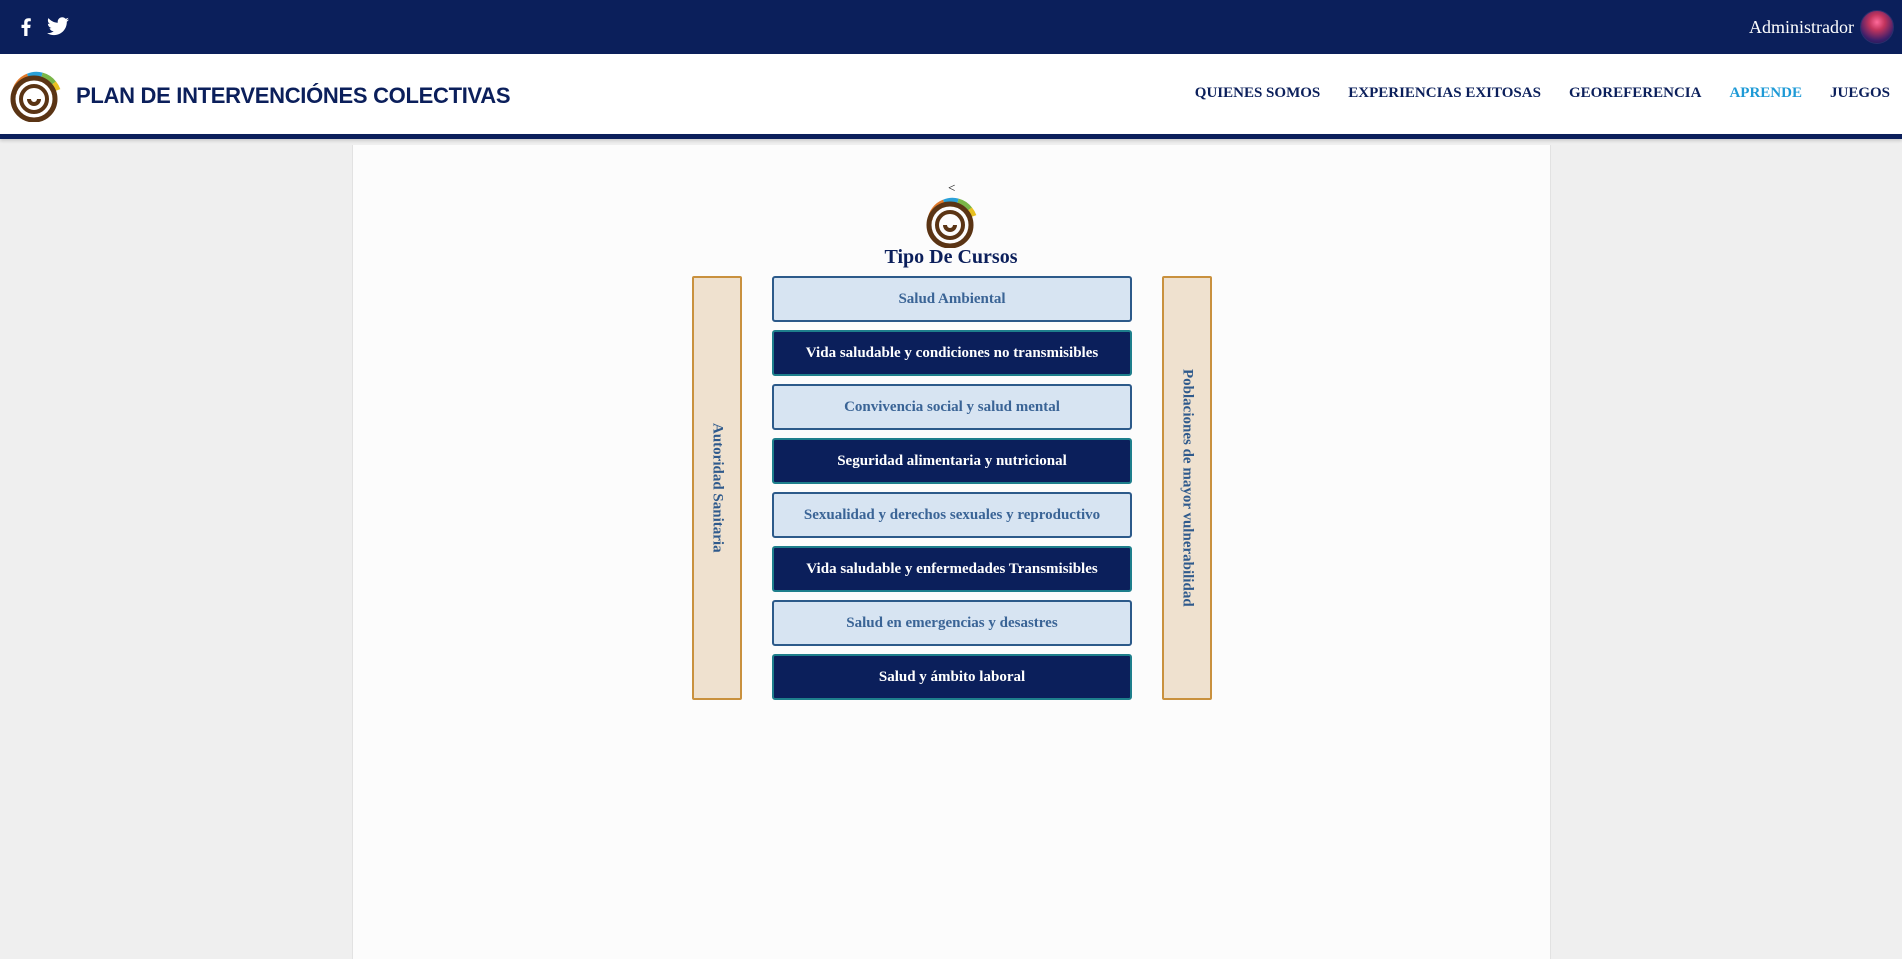 The width and height of the screenshot is (1902, 959). What do you see at coordinates (952, 407) in the screenshot?
I see `course-button: Convivencia social y salud mental` at bounding box center [952, 407].